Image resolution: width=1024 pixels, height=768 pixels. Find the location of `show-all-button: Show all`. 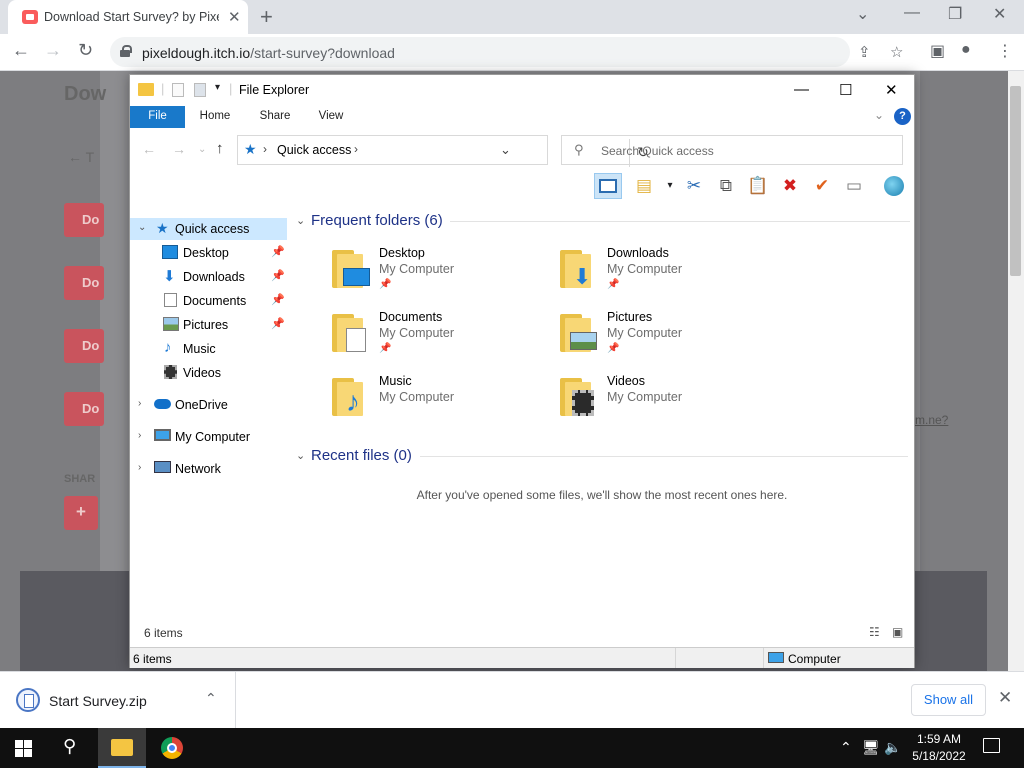

show-all-button: Show all is located at coordinates (948, 700).